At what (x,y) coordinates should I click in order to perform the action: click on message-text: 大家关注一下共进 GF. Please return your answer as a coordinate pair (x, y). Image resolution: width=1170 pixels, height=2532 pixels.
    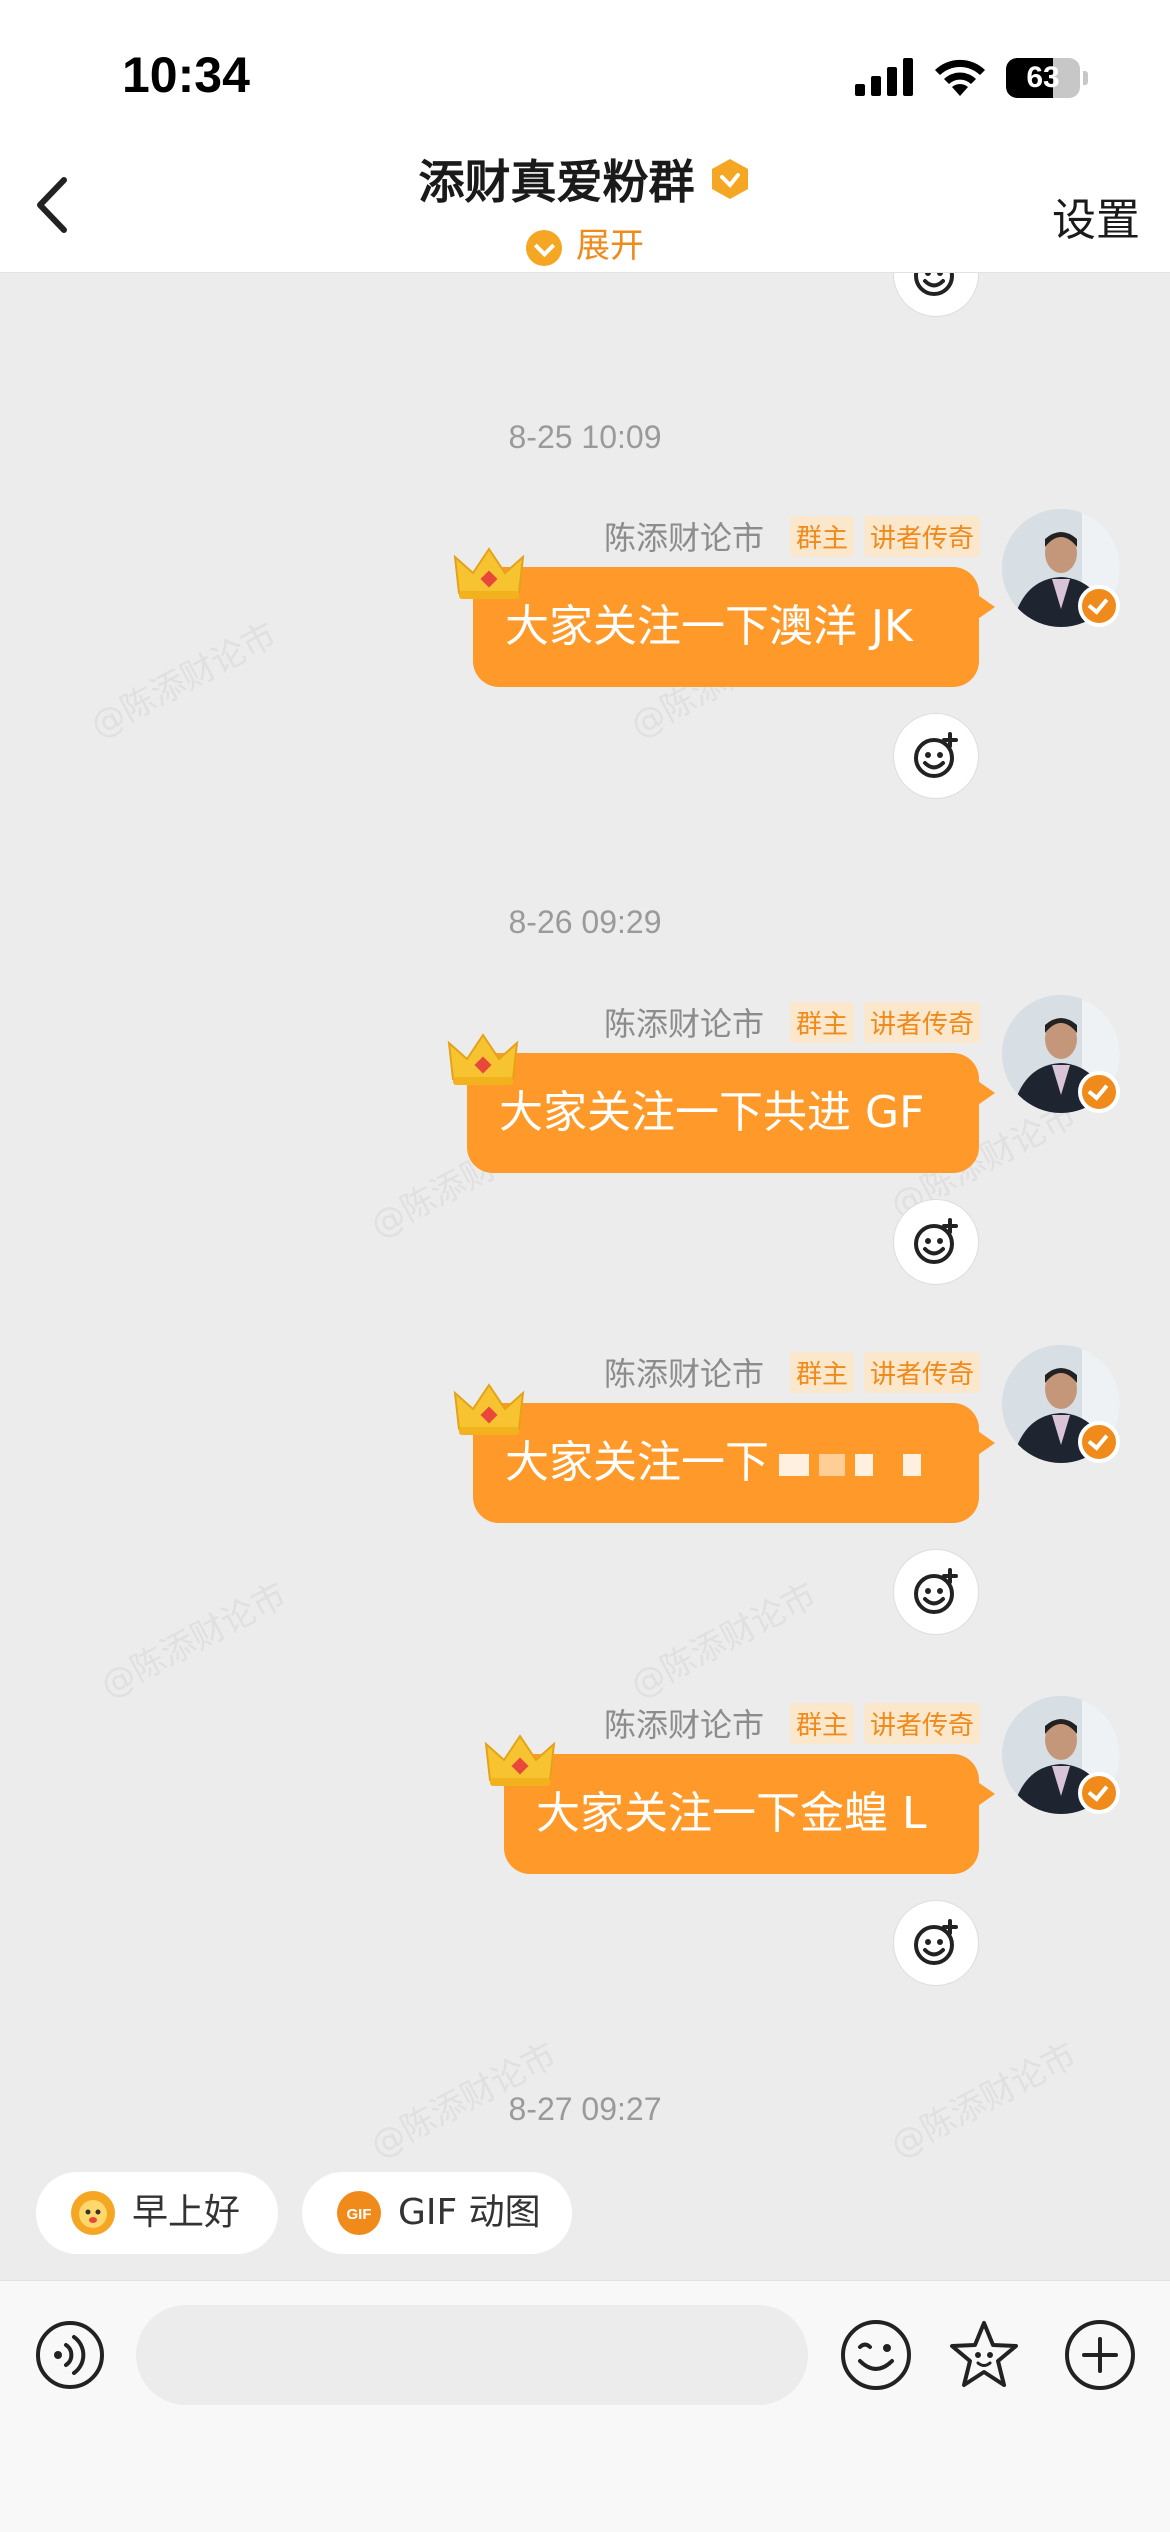
    Looking at the image, I should click on (712, 1112).